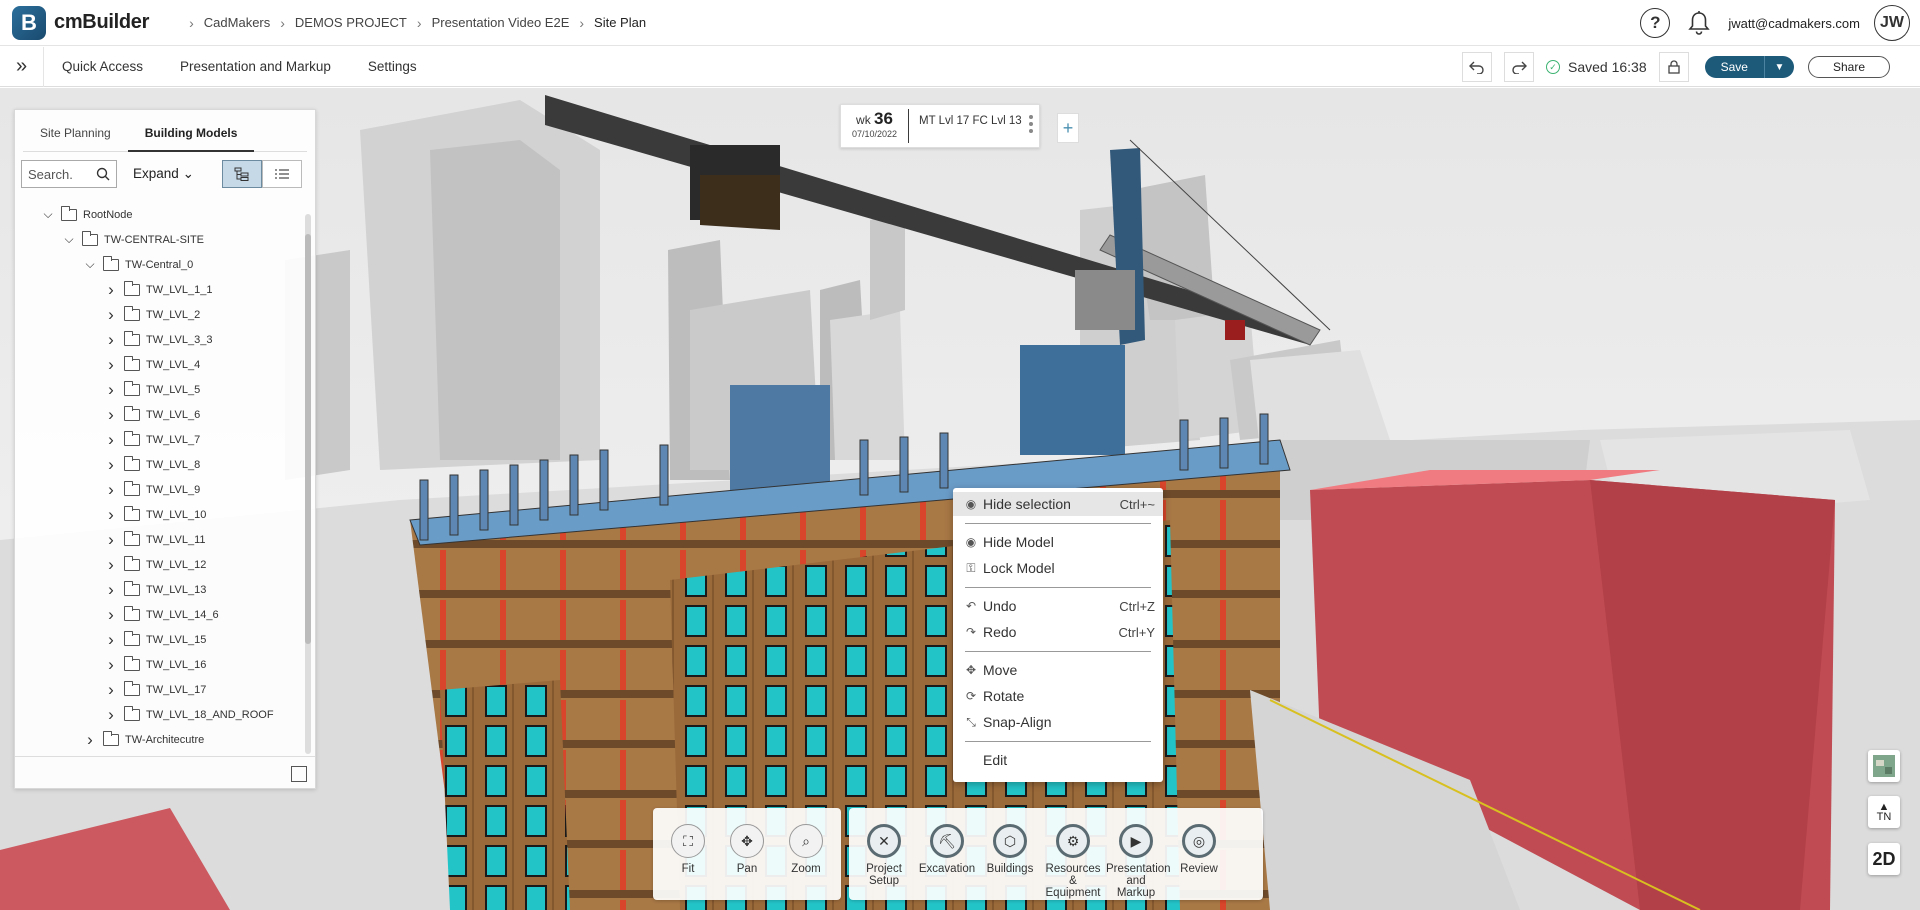  I want to click on context-menu-item: ◉ Hide Model, so click(1058, 542).